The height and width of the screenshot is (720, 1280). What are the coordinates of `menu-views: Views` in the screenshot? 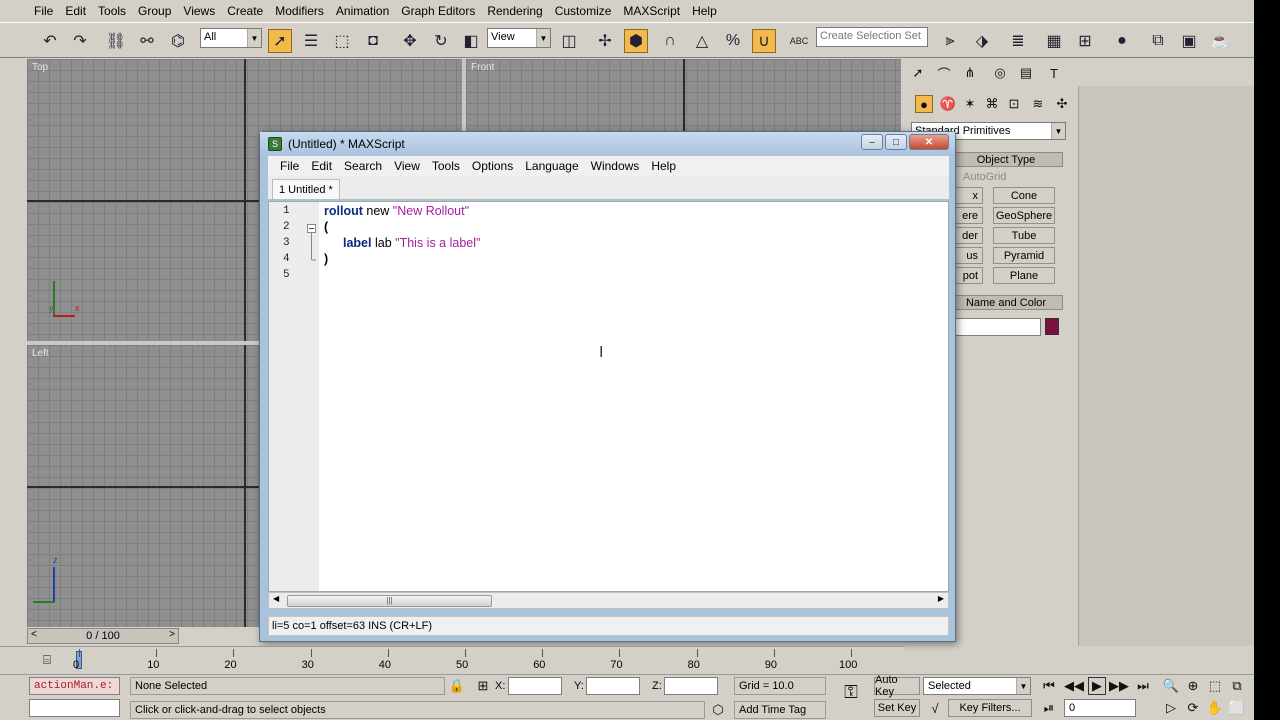 It's located at (199, 11).